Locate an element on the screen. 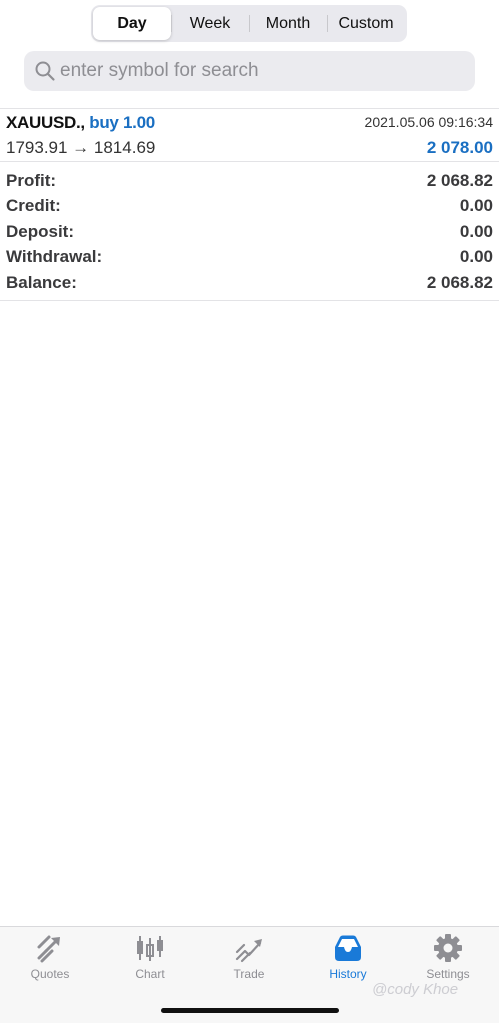 The width and height of the screenshot is (499, 1023). period-segmented-control: Day Week Month Custom is located at coordinates (249, 23).